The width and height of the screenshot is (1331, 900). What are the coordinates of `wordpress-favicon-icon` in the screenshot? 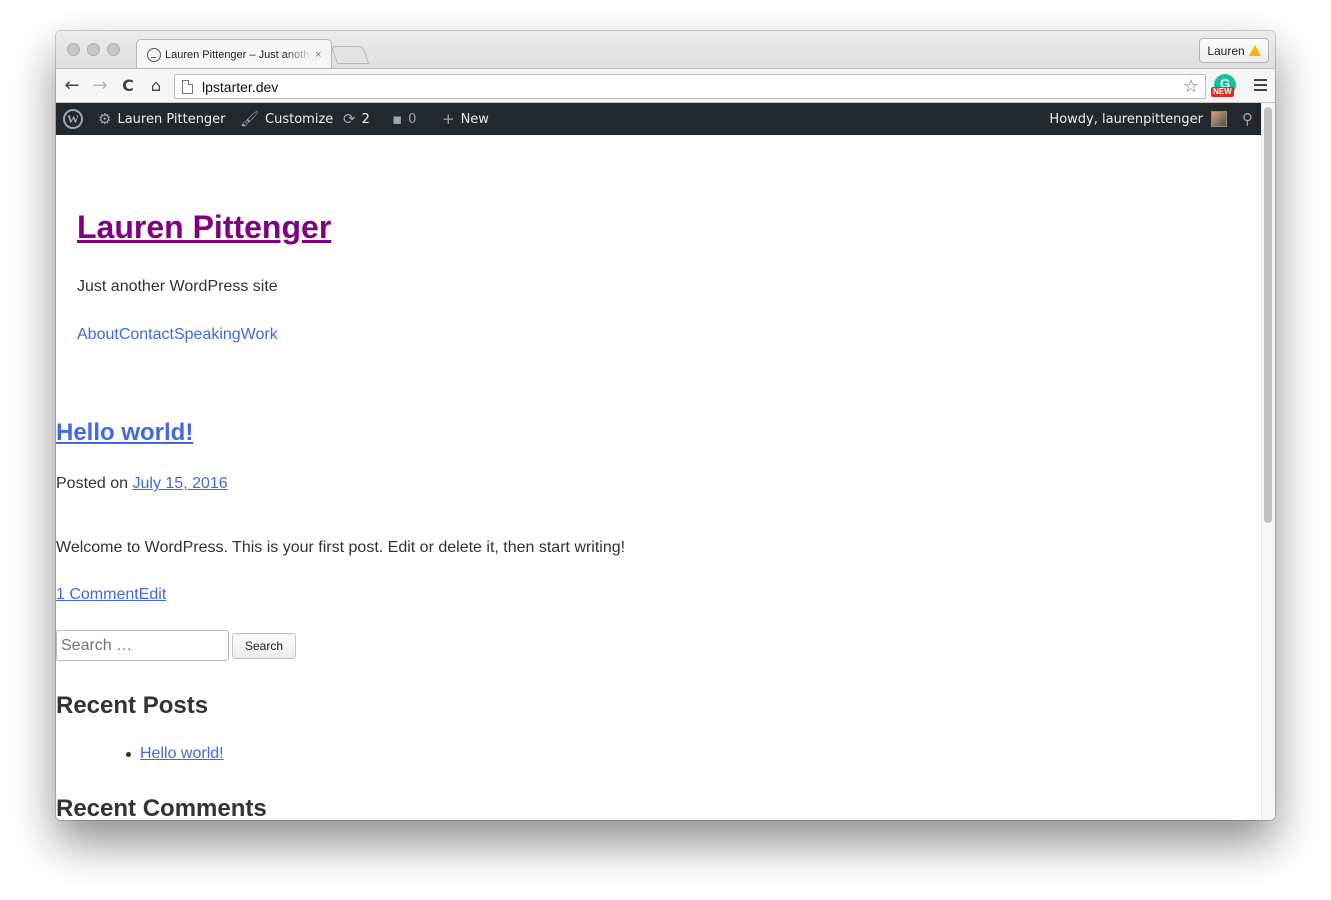 It's located at (154, 55).